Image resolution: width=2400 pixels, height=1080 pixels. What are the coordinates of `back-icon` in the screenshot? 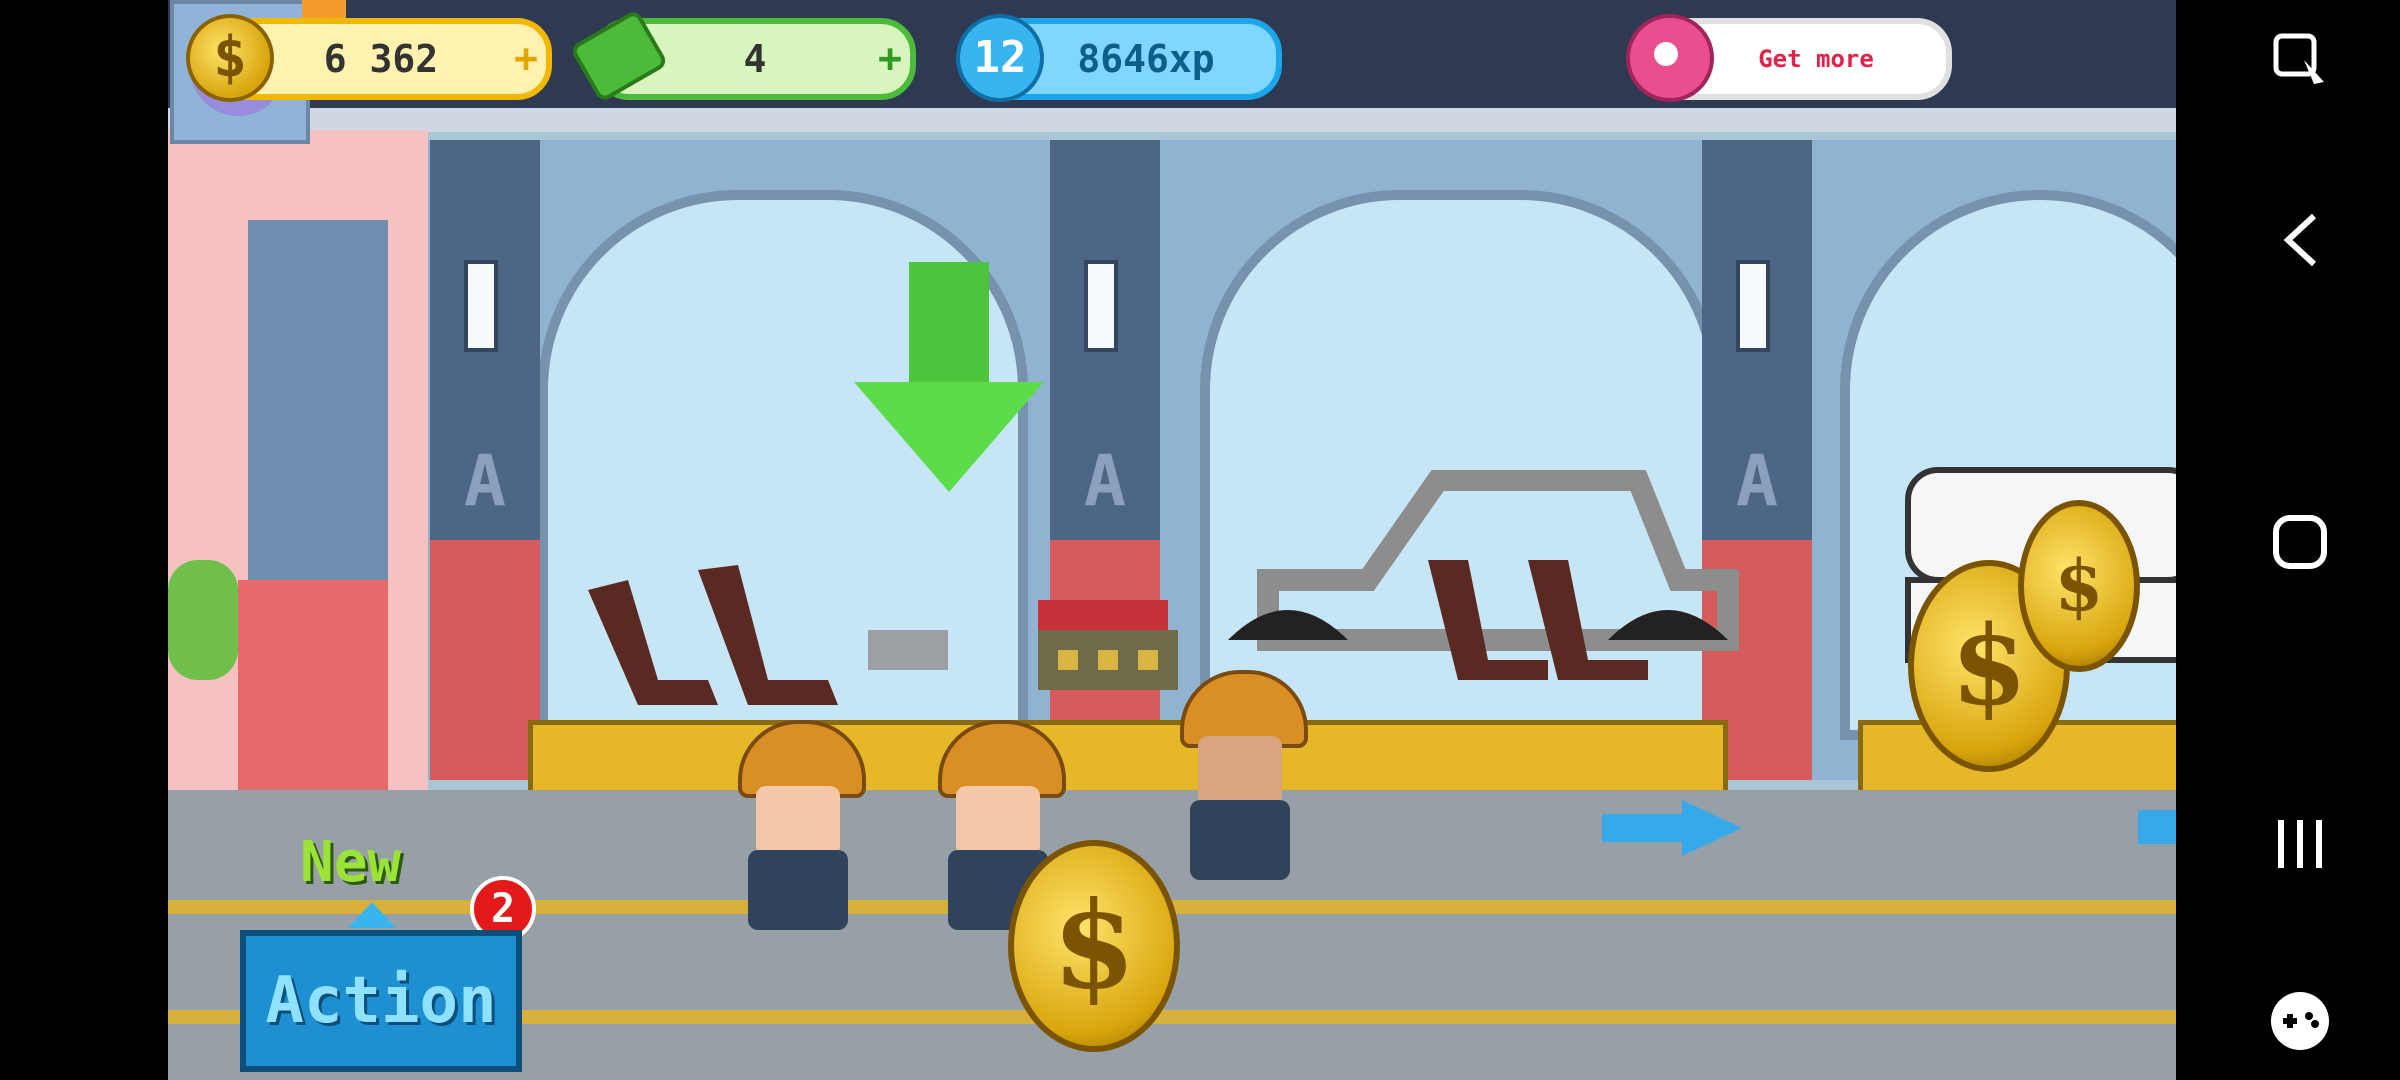 It's located at (2300, 240).